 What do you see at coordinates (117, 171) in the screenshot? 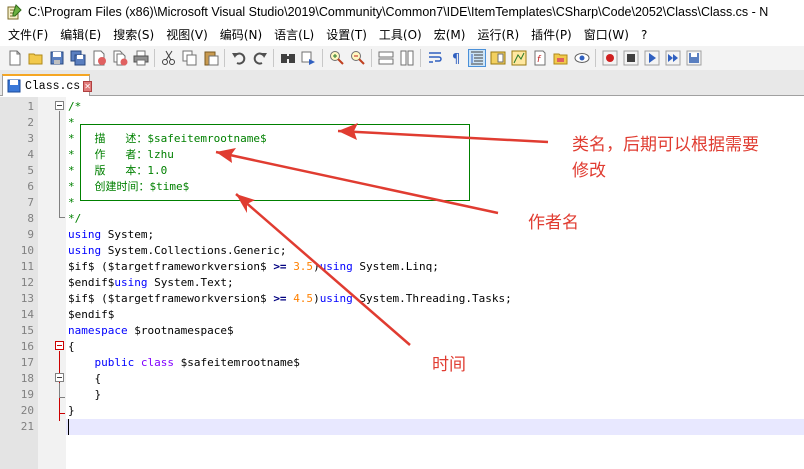
I see `code-line: * 版 本：1.0` at bounding box center [117, 171].